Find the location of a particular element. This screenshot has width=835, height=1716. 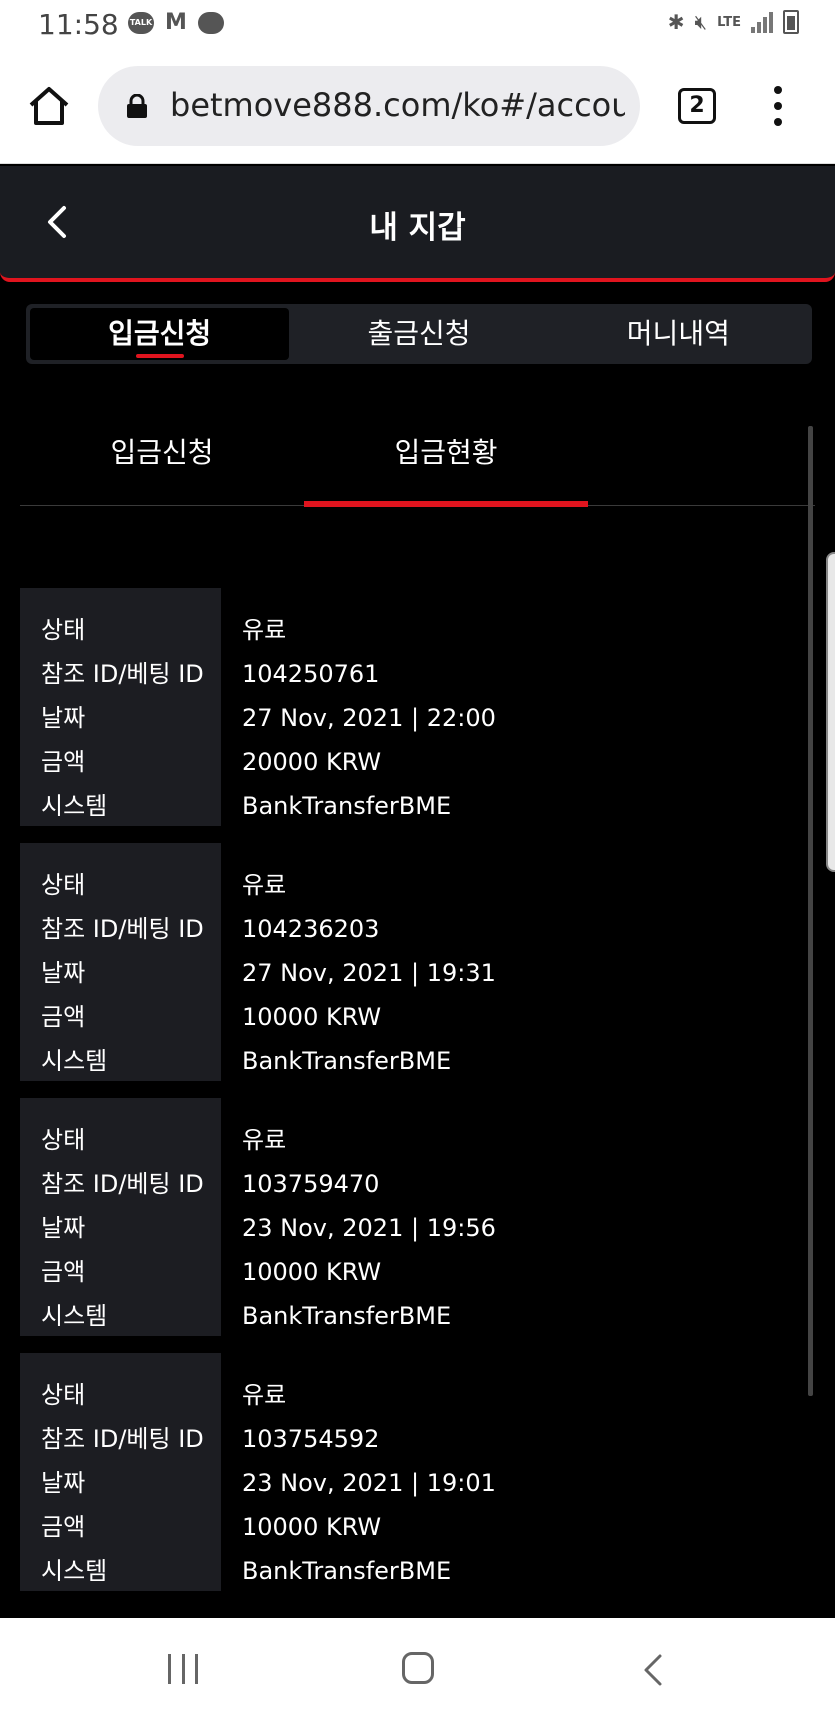

recent-apps-button is located at coordinates (183, 1669).